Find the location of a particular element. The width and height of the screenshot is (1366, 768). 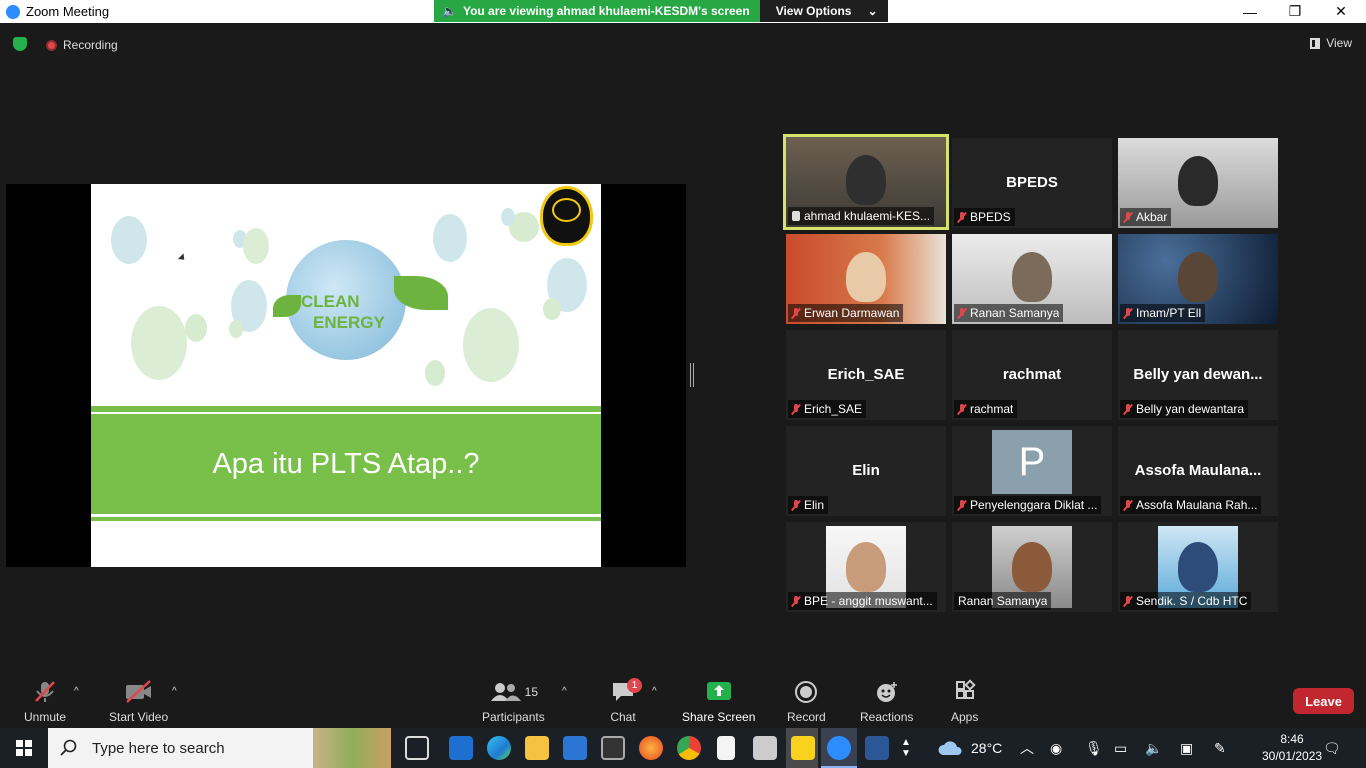

chevron-down-icon: ⌄ is located at coordinates (872, 11).